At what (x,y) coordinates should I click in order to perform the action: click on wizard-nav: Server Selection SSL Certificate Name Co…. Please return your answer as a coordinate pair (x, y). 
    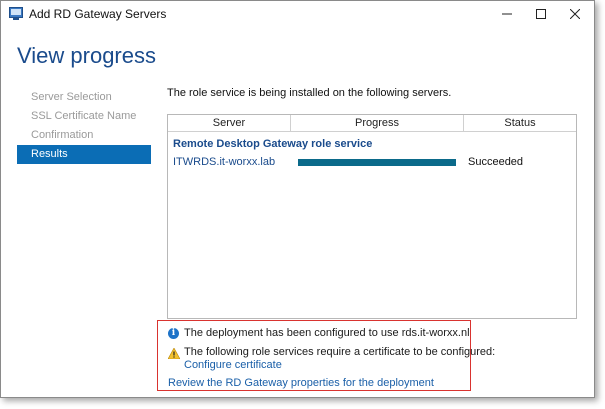
    Looking at the image, I should click on (84, 126).